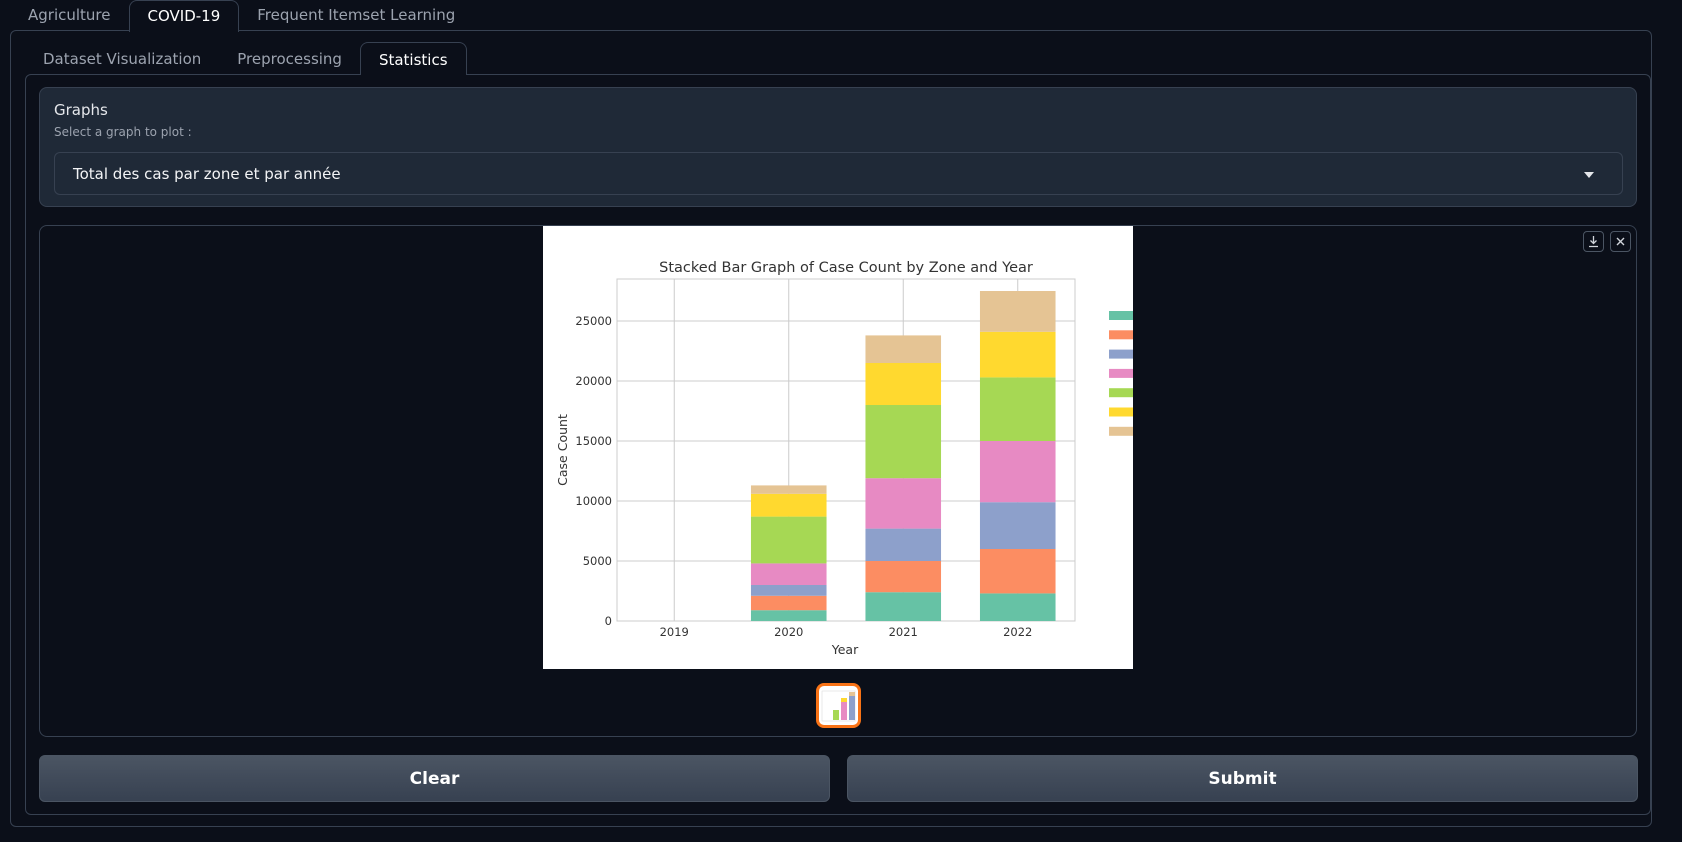 The image size is (1682, 842). Describe the element at coordinates (413, 58) in the screenshot. I see `tab-statistics: Statistics` at that location.